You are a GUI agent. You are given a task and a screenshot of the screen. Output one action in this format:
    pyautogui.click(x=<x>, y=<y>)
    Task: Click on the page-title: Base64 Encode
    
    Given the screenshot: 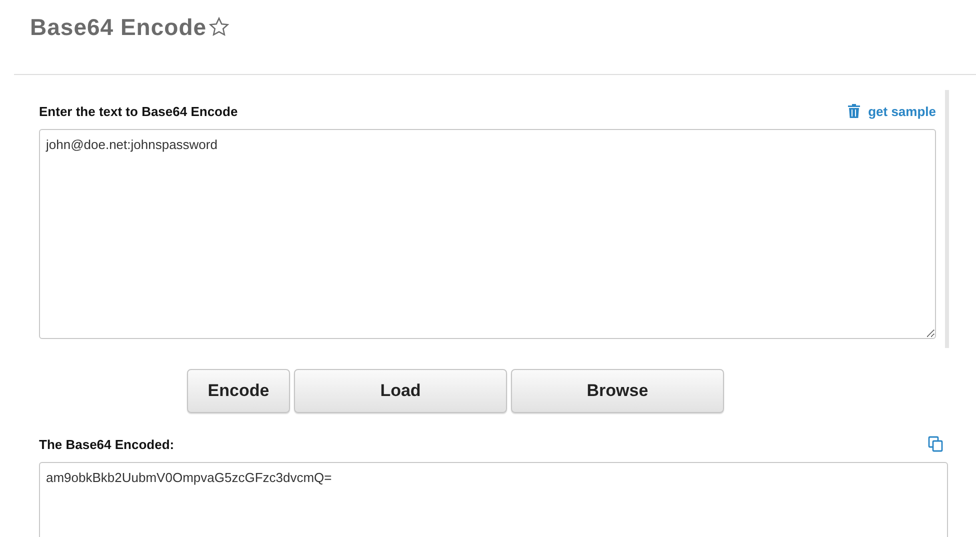 What is the action you would take?
    pyautogui.click(x=118, y=27)
    